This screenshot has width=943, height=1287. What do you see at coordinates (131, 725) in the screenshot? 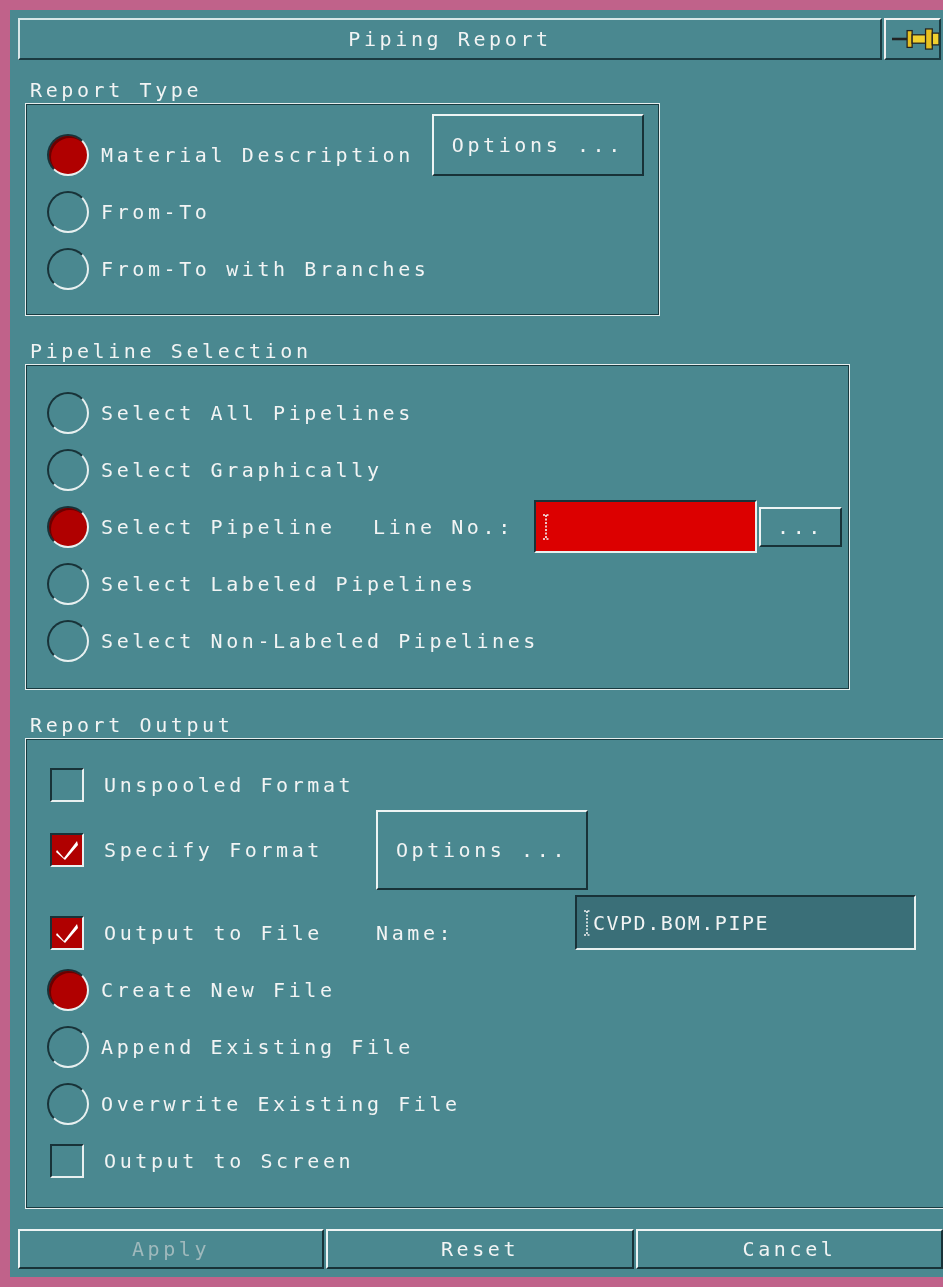
I see `group-label: Report Output` at bounding box center [131, 725].